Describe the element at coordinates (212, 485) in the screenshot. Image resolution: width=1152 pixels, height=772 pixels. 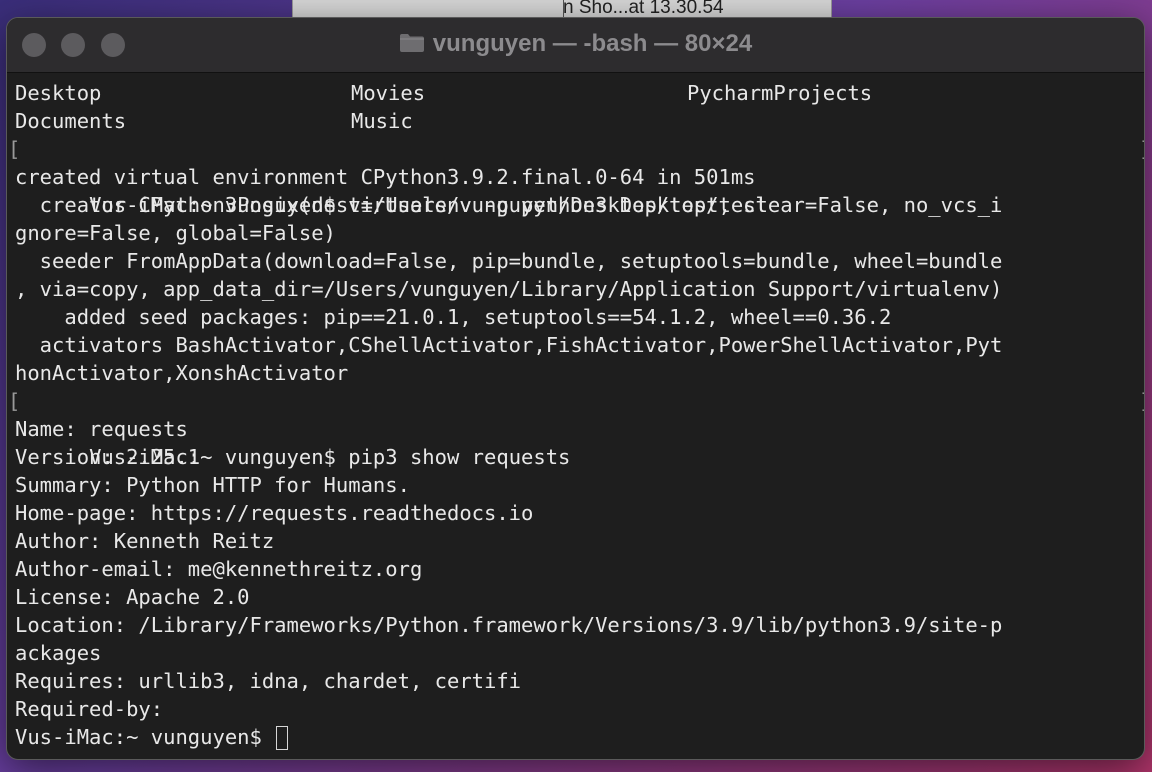
I see `output-line: Summary: Python HTTP for Humans.` at that location.